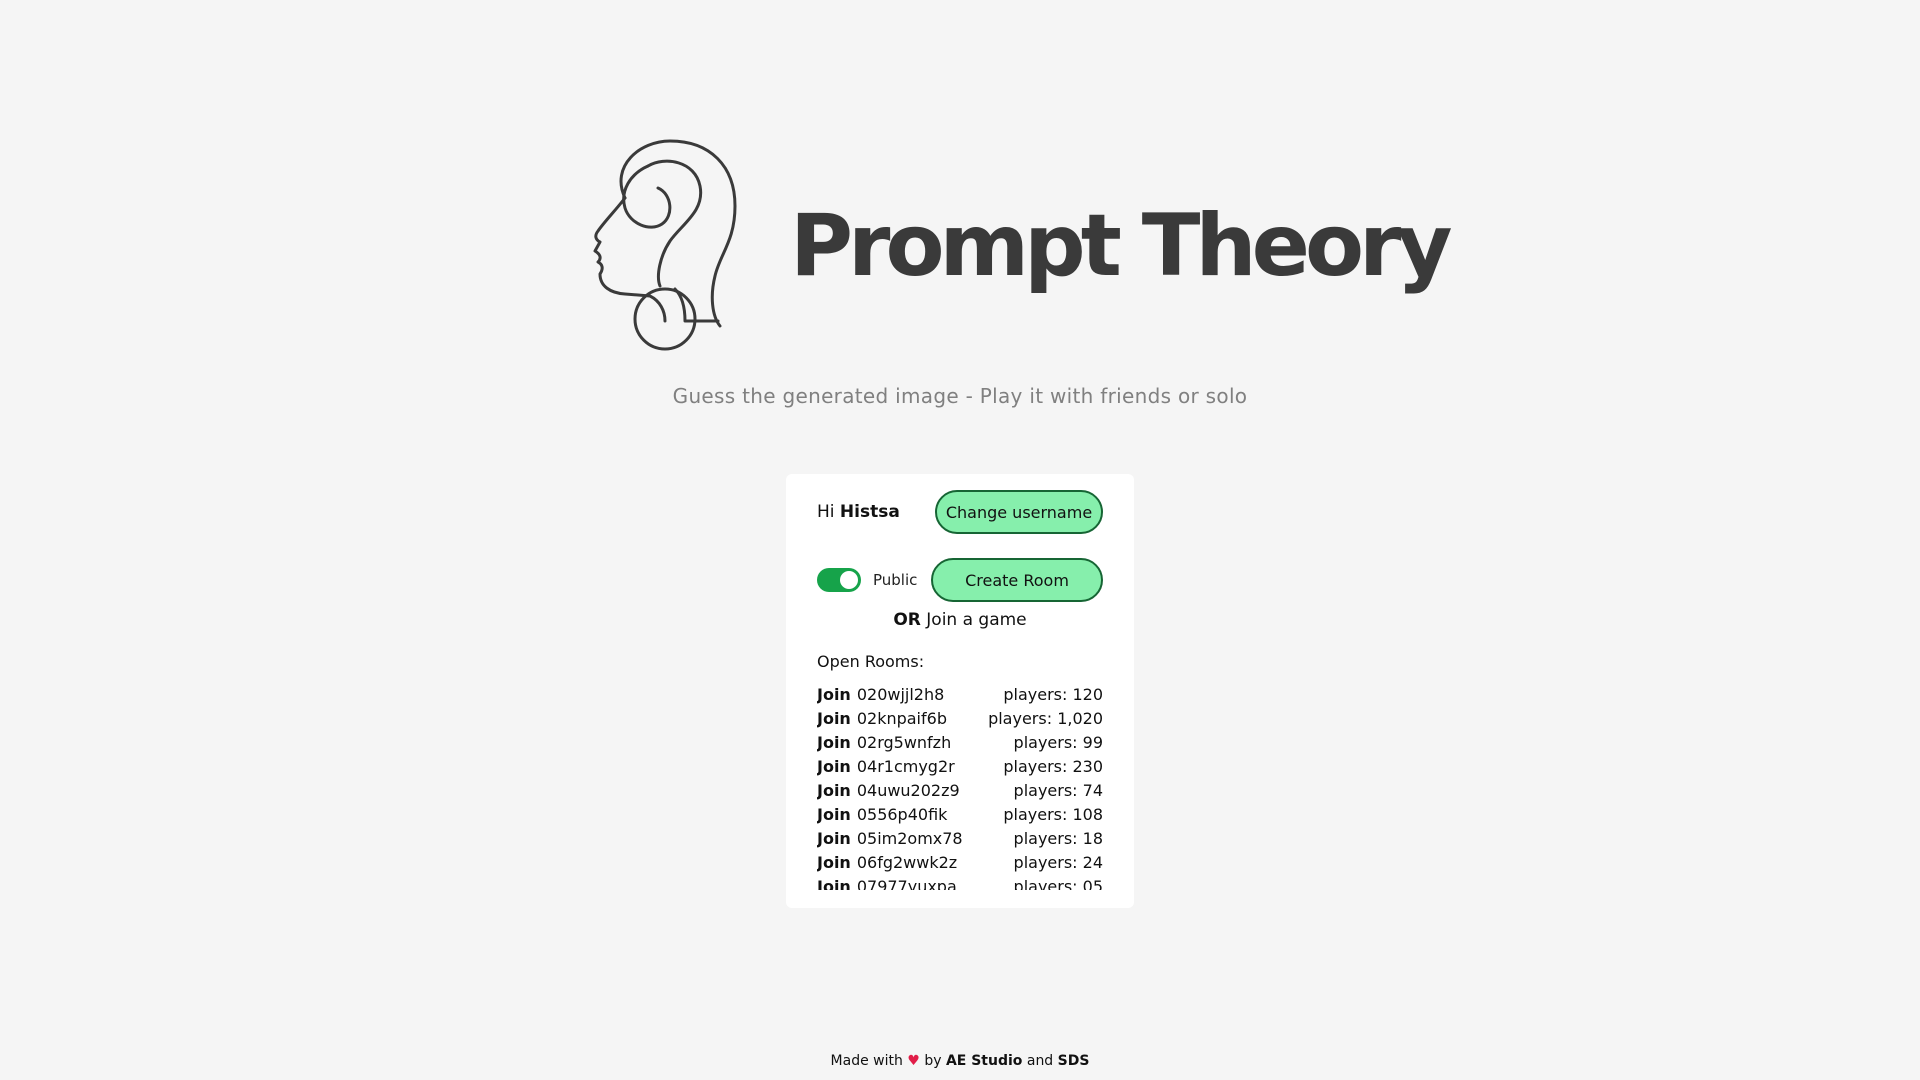 The image size is (1920, 1080). I want to click on footer: Made with ♥ by AE Studio and SDS, so click(960, 1061).